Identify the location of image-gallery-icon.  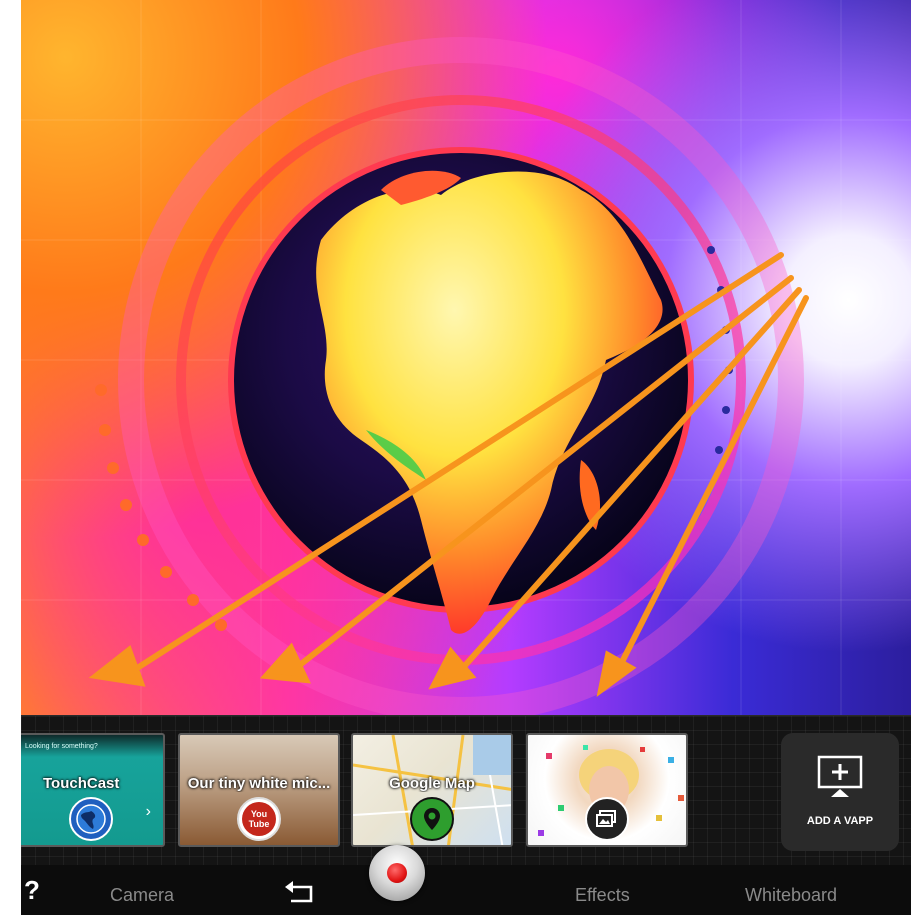
(607, 819).